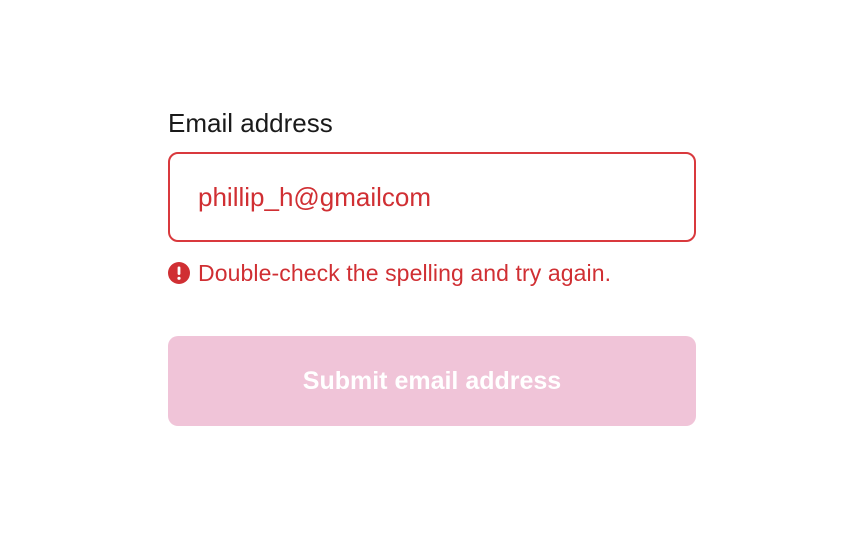 The image size is (864, 540). Describe the element at coordinates (405, 272) in the screenshot. I see `error-text: Double-check the spelling and try again.` at that location.